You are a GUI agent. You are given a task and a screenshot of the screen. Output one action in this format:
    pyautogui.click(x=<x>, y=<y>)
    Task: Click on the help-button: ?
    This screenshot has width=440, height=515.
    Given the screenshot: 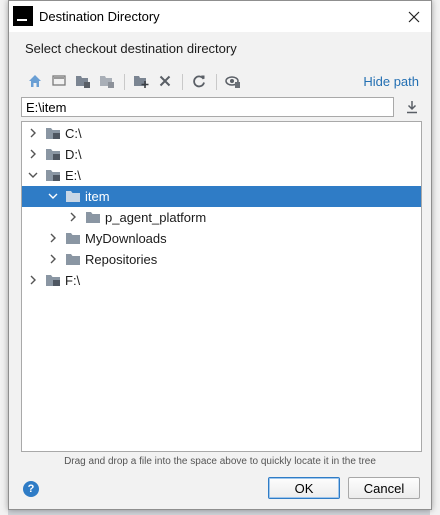 What is the action you would take?
    pyautogui.click(x=31, y=489)
    